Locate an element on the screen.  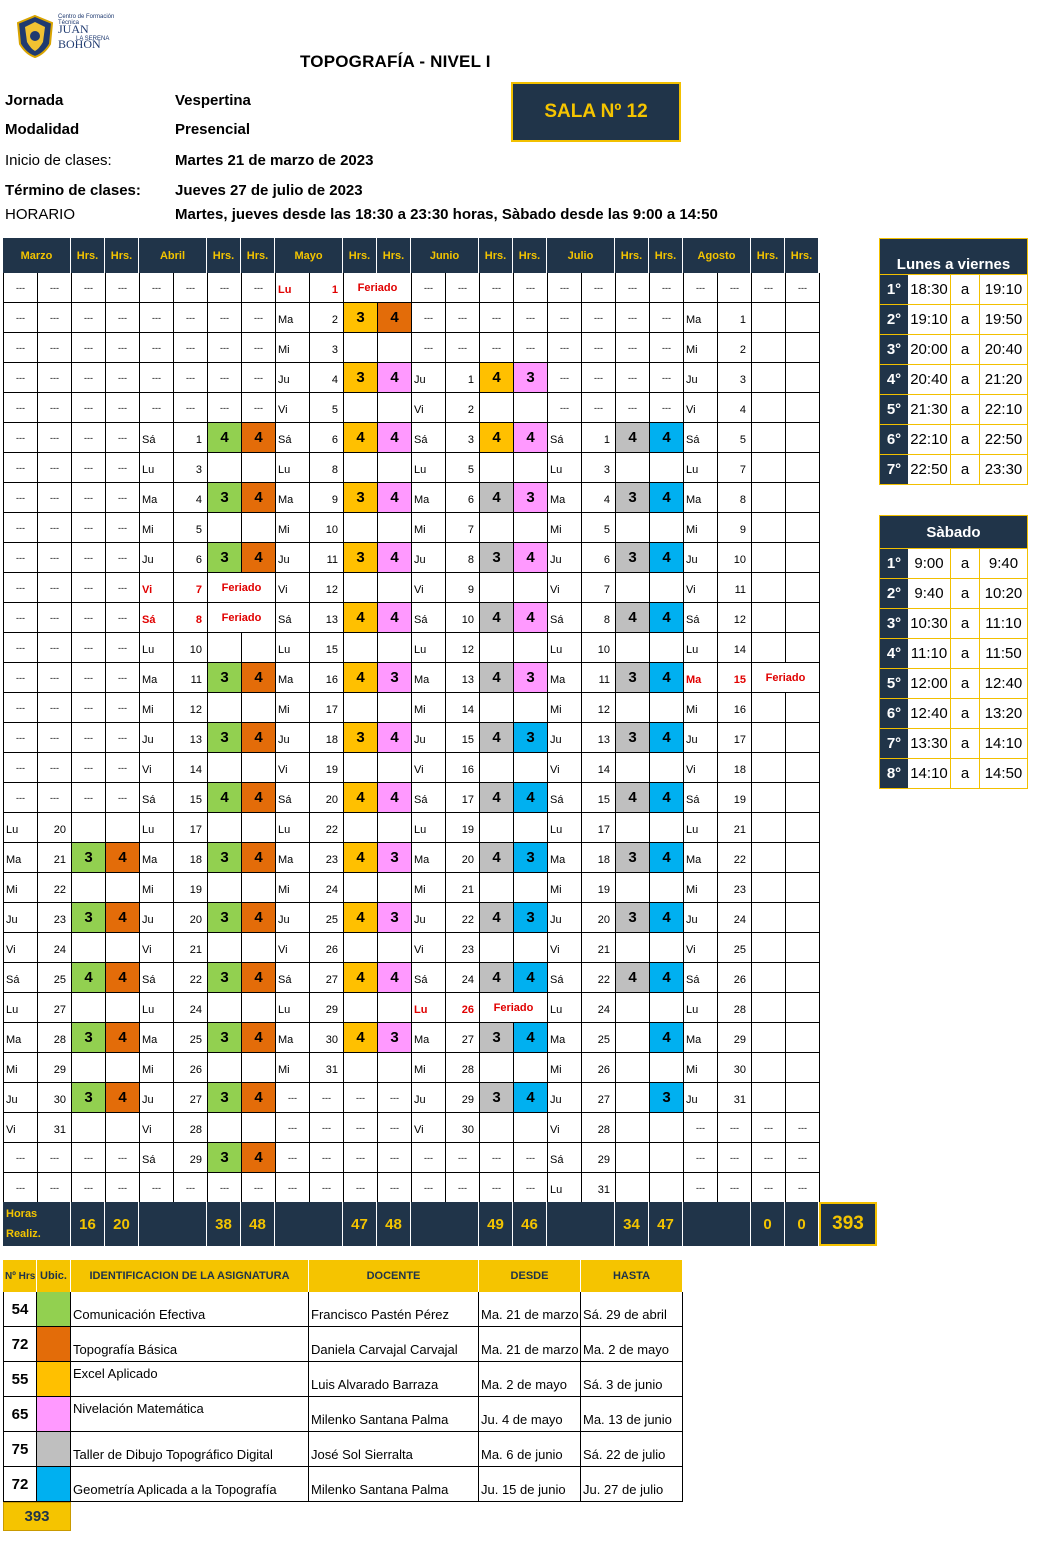
date-cell: 8 is located at coordinates (735, 498).